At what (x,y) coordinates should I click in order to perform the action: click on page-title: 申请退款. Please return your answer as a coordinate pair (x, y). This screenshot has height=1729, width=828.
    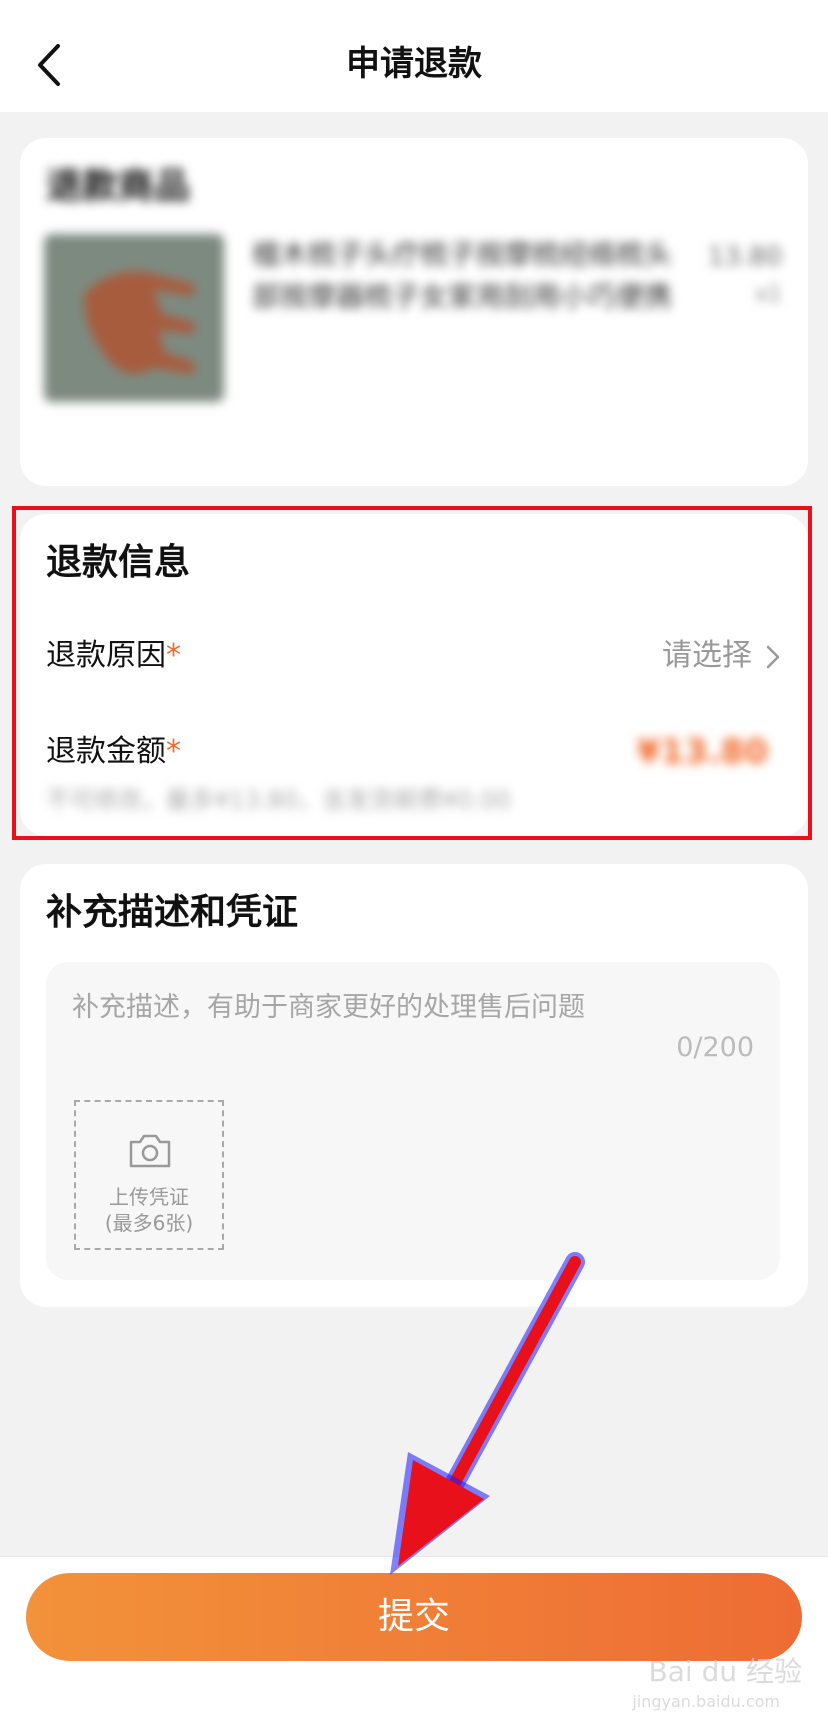
    Looking at the image, I should click on (414, 64).